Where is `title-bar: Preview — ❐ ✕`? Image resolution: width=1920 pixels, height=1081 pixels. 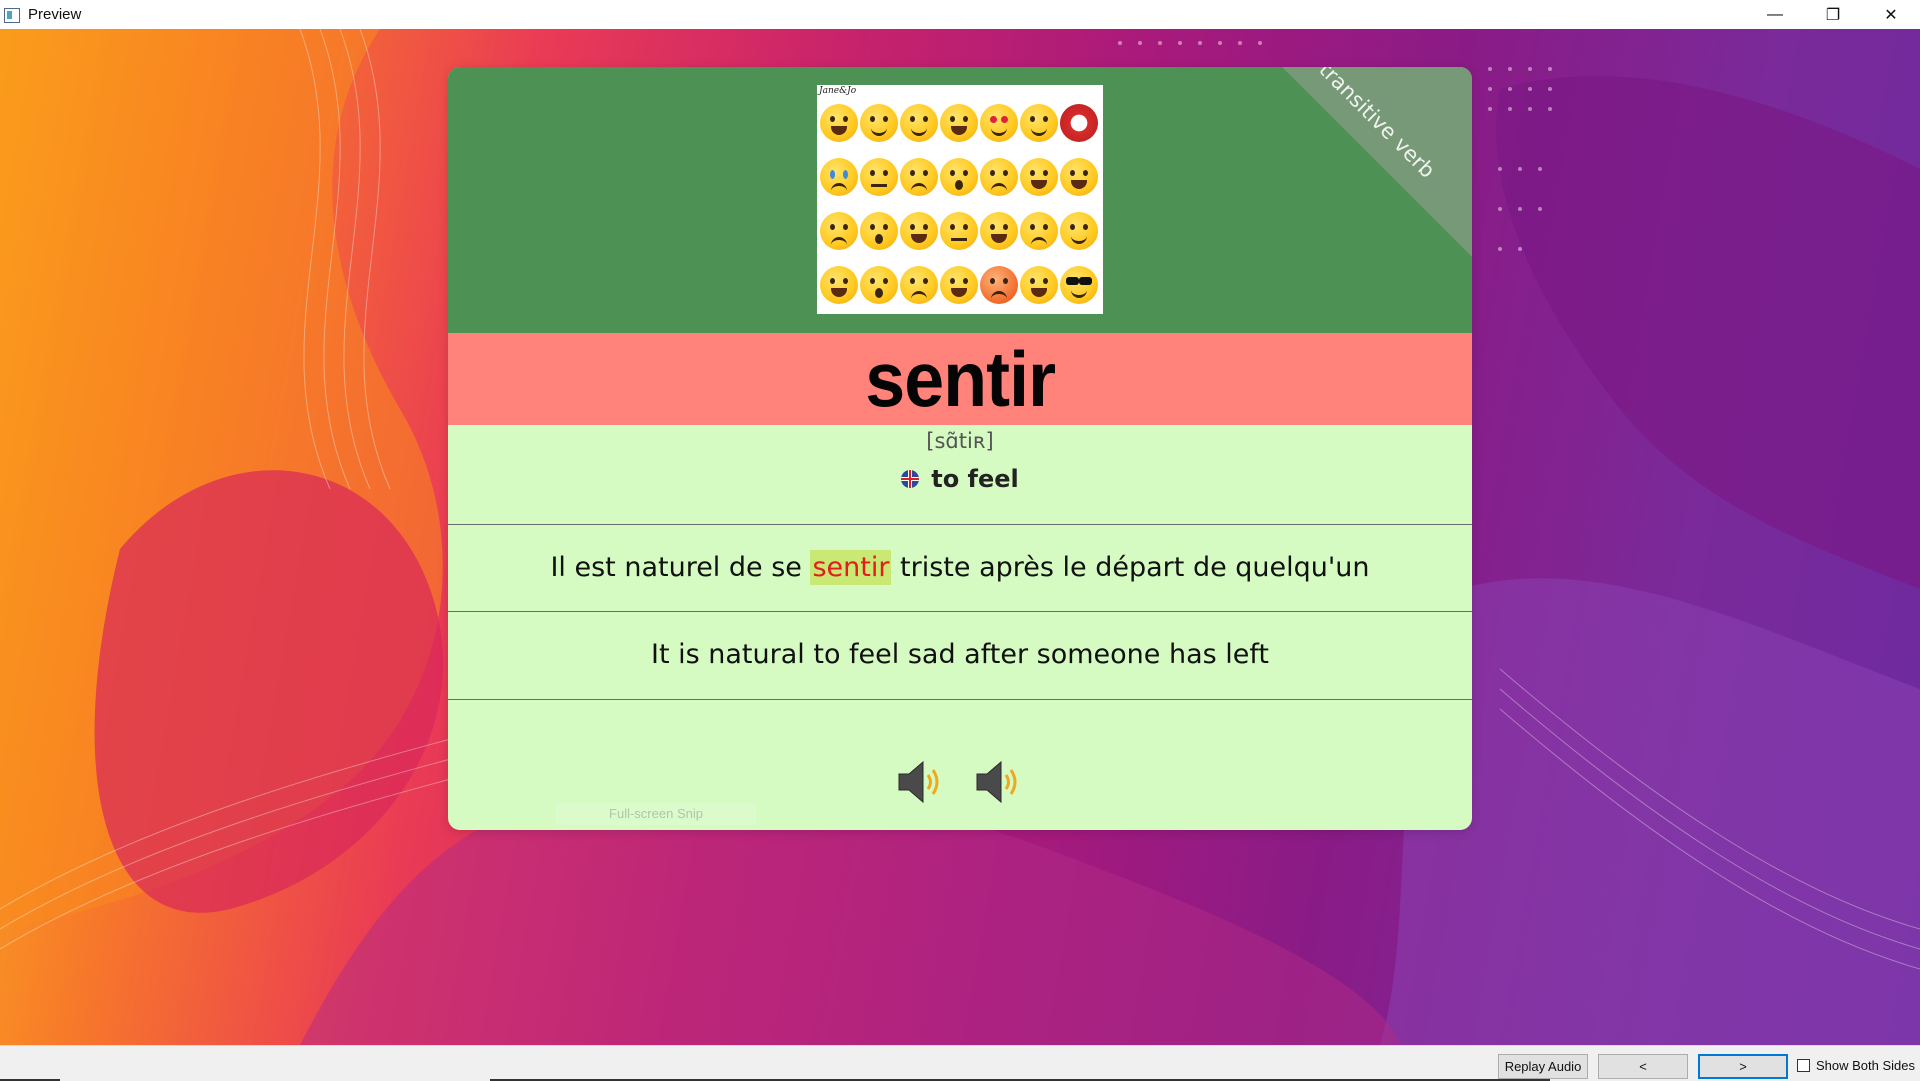
title-bar: Preview — ❐ ✕ is located at coordinates (960, 14).